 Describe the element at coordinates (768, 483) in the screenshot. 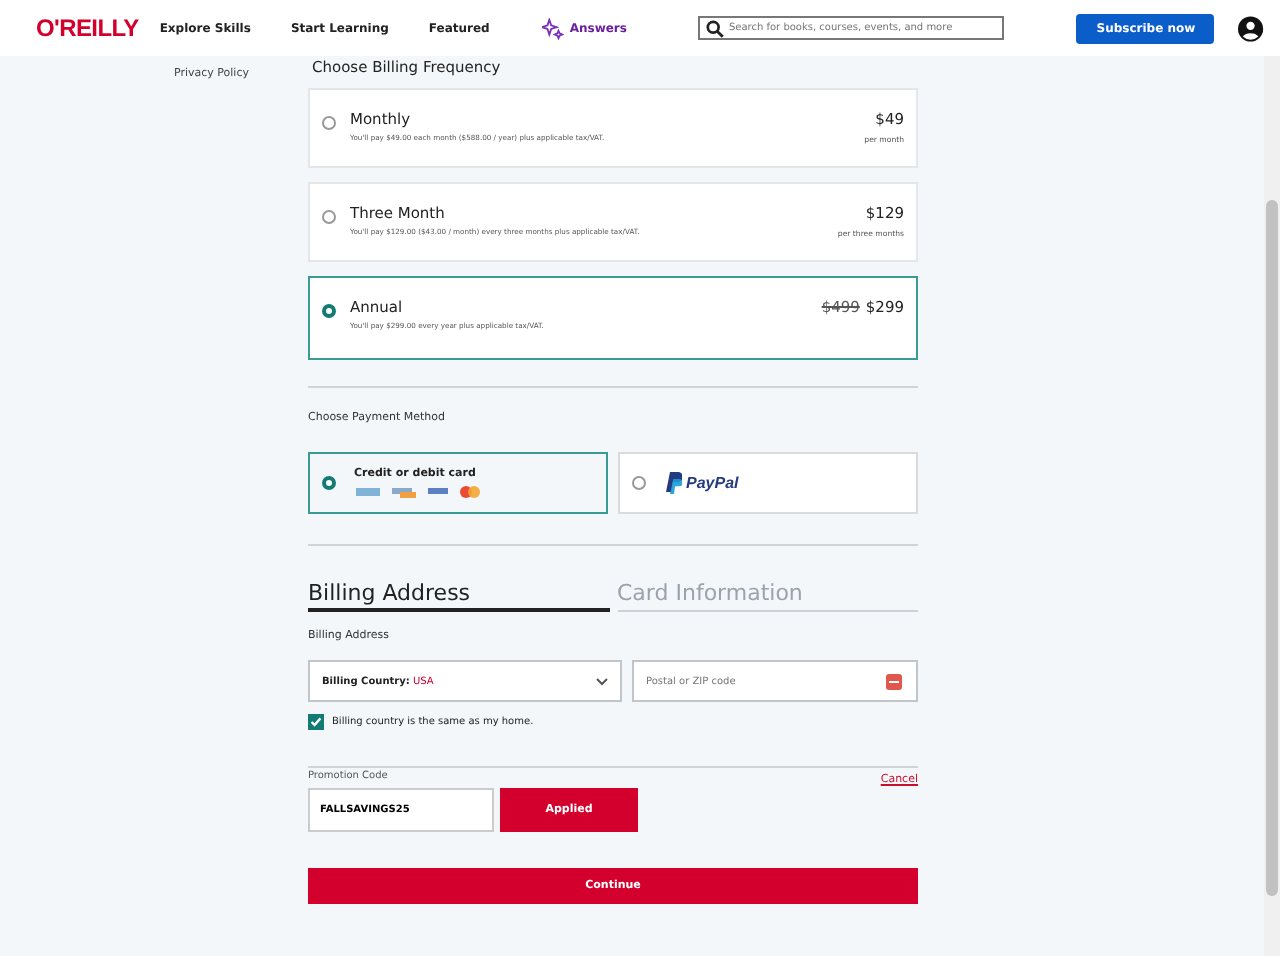

I see `payment-option: PayPal` at that location.